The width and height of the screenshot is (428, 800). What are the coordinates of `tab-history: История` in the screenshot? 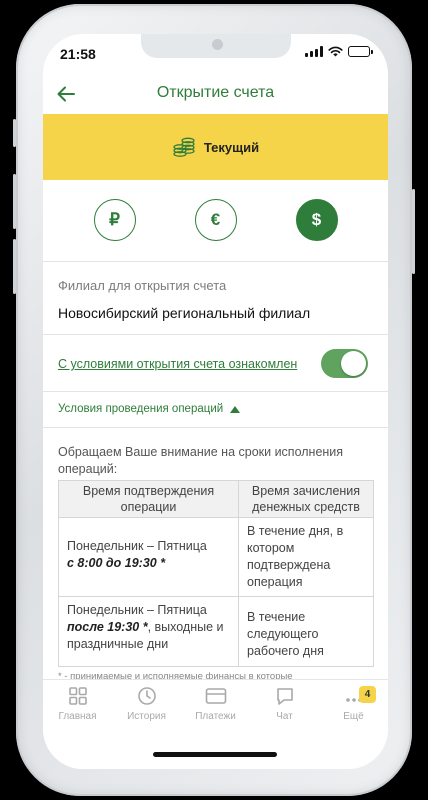 It's located at (146, 704).